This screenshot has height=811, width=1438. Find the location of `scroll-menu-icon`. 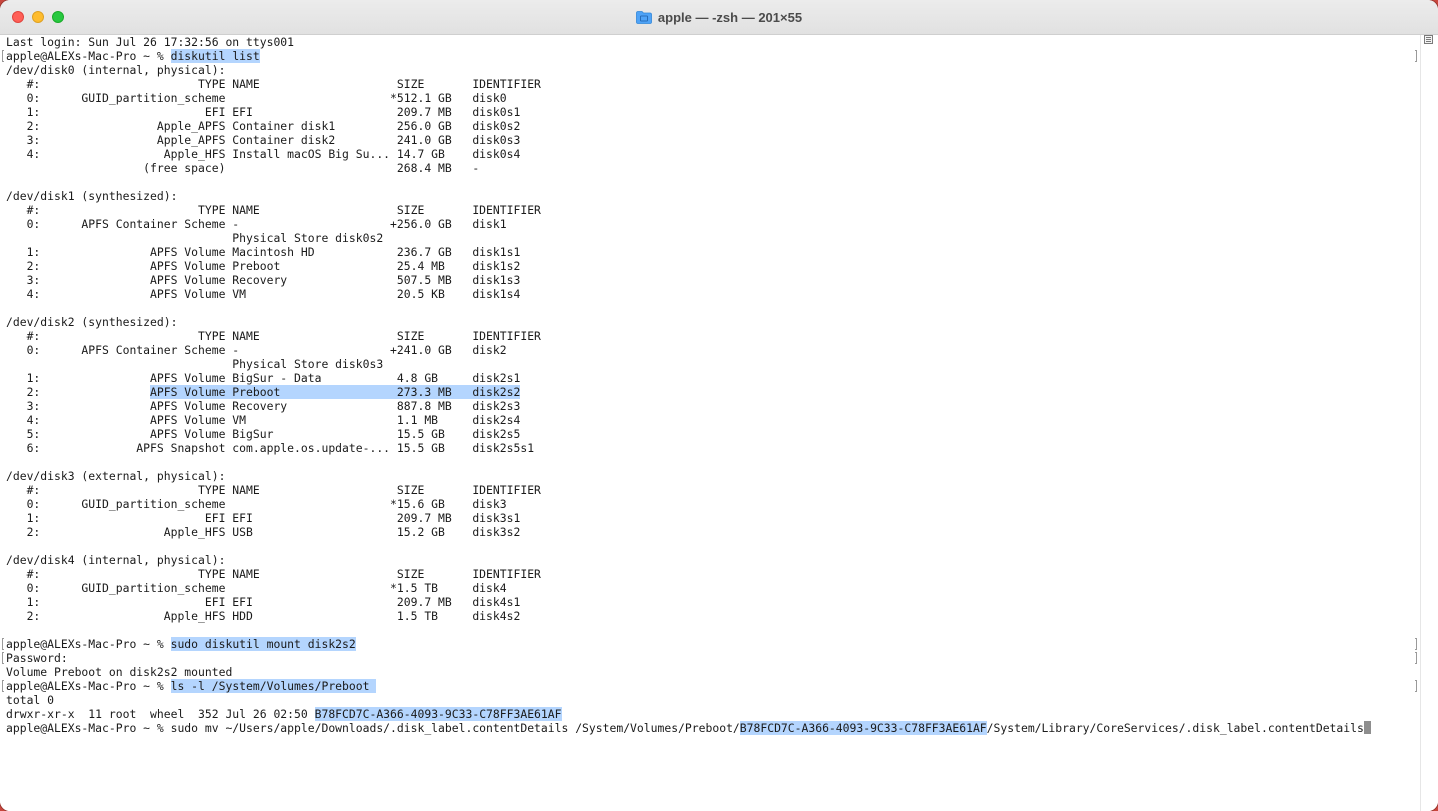

scroll-menu-icon is located at coordinates (1428, 39).